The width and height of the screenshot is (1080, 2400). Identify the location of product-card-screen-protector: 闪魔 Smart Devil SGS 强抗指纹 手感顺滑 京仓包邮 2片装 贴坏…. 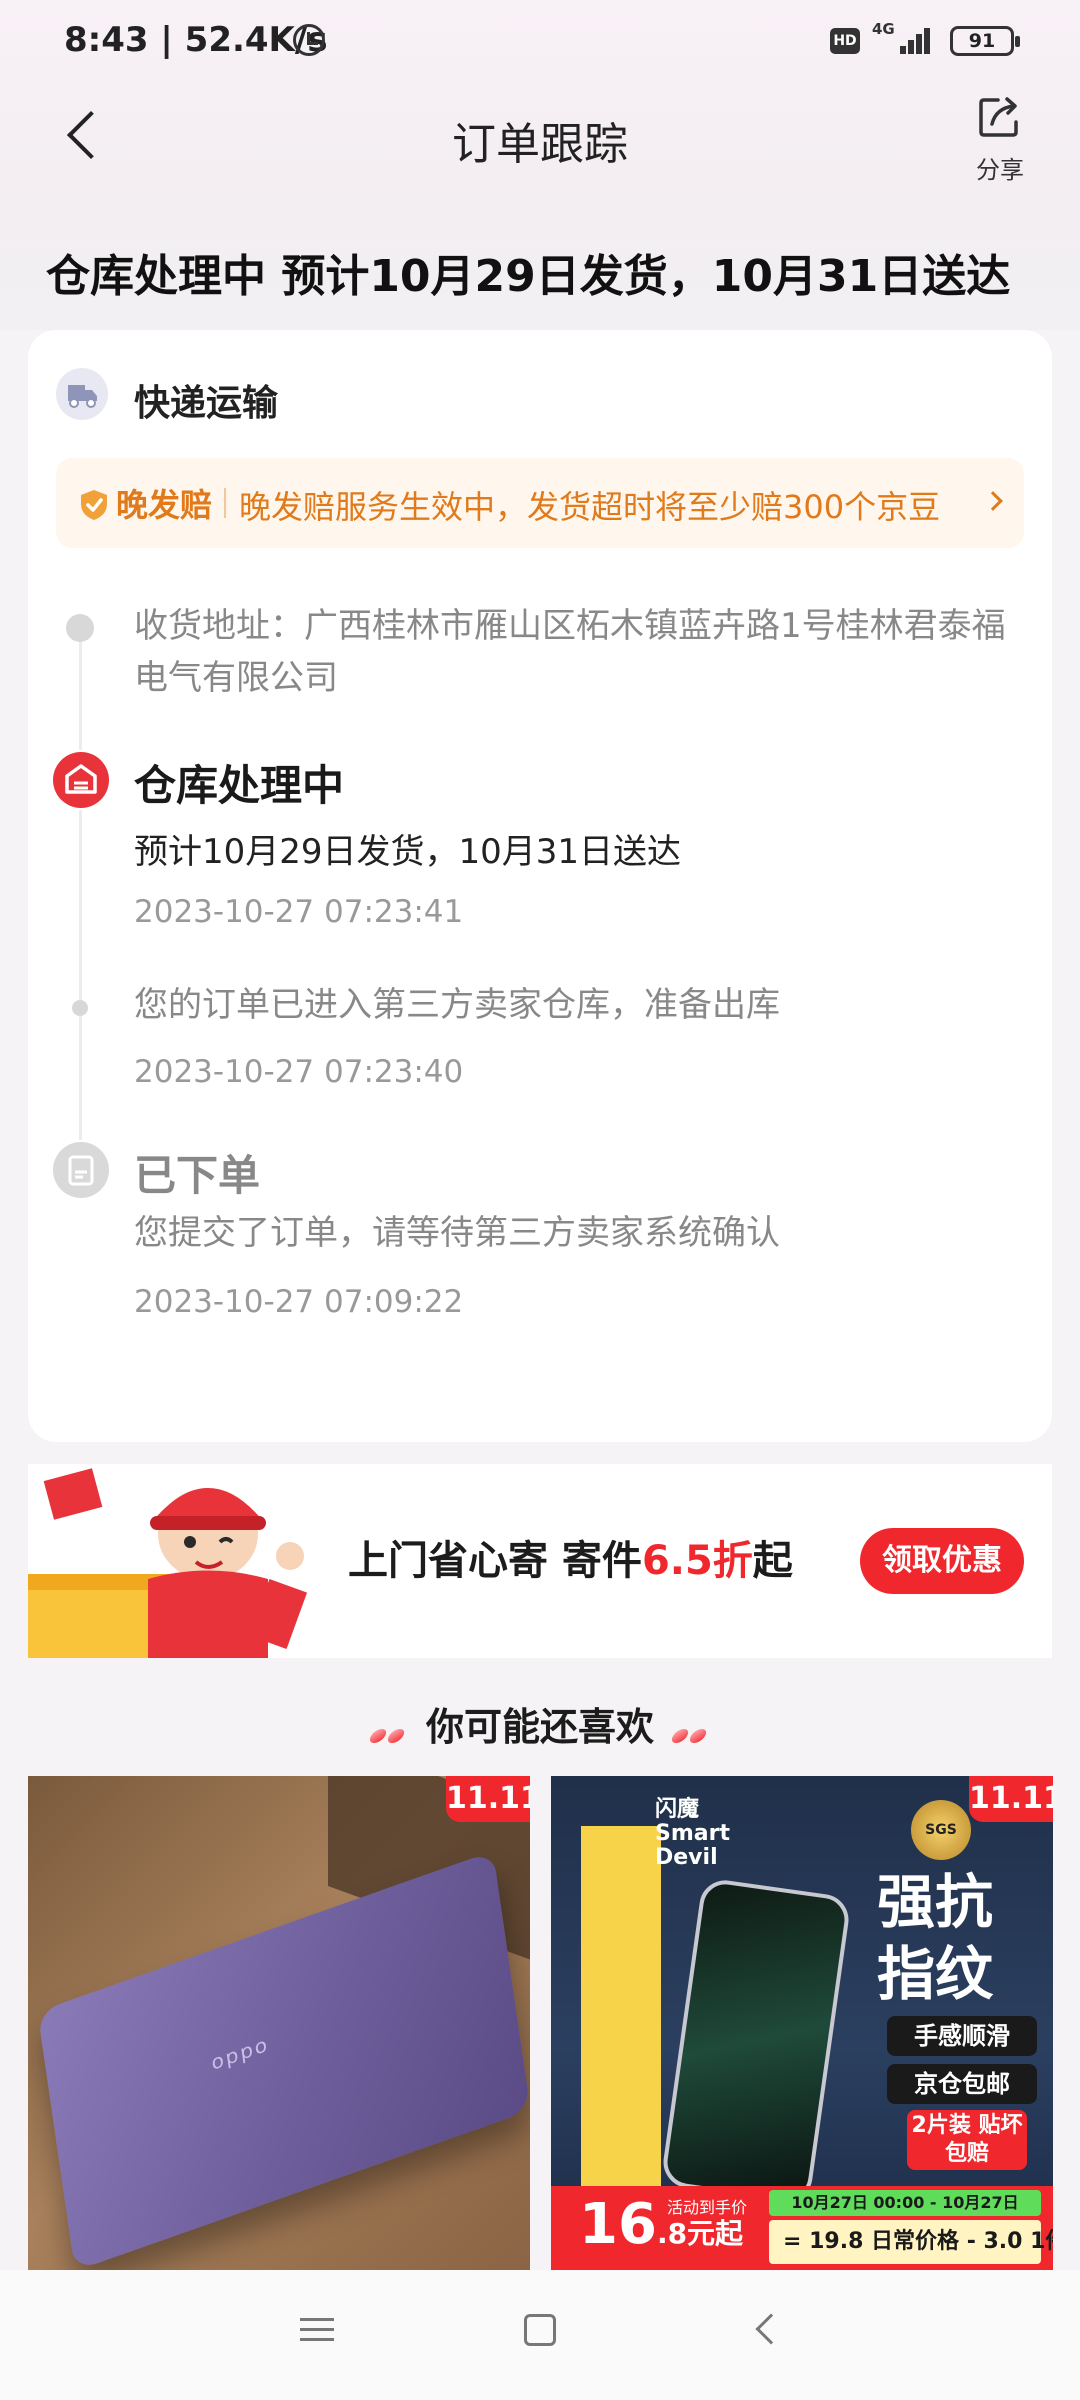
(802, 2023).